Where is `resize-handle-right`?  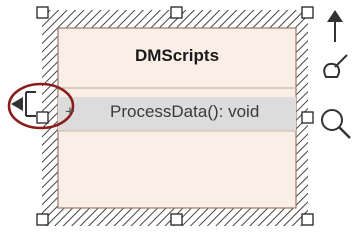
resize-handle-right is located at coordinates (307, 117).